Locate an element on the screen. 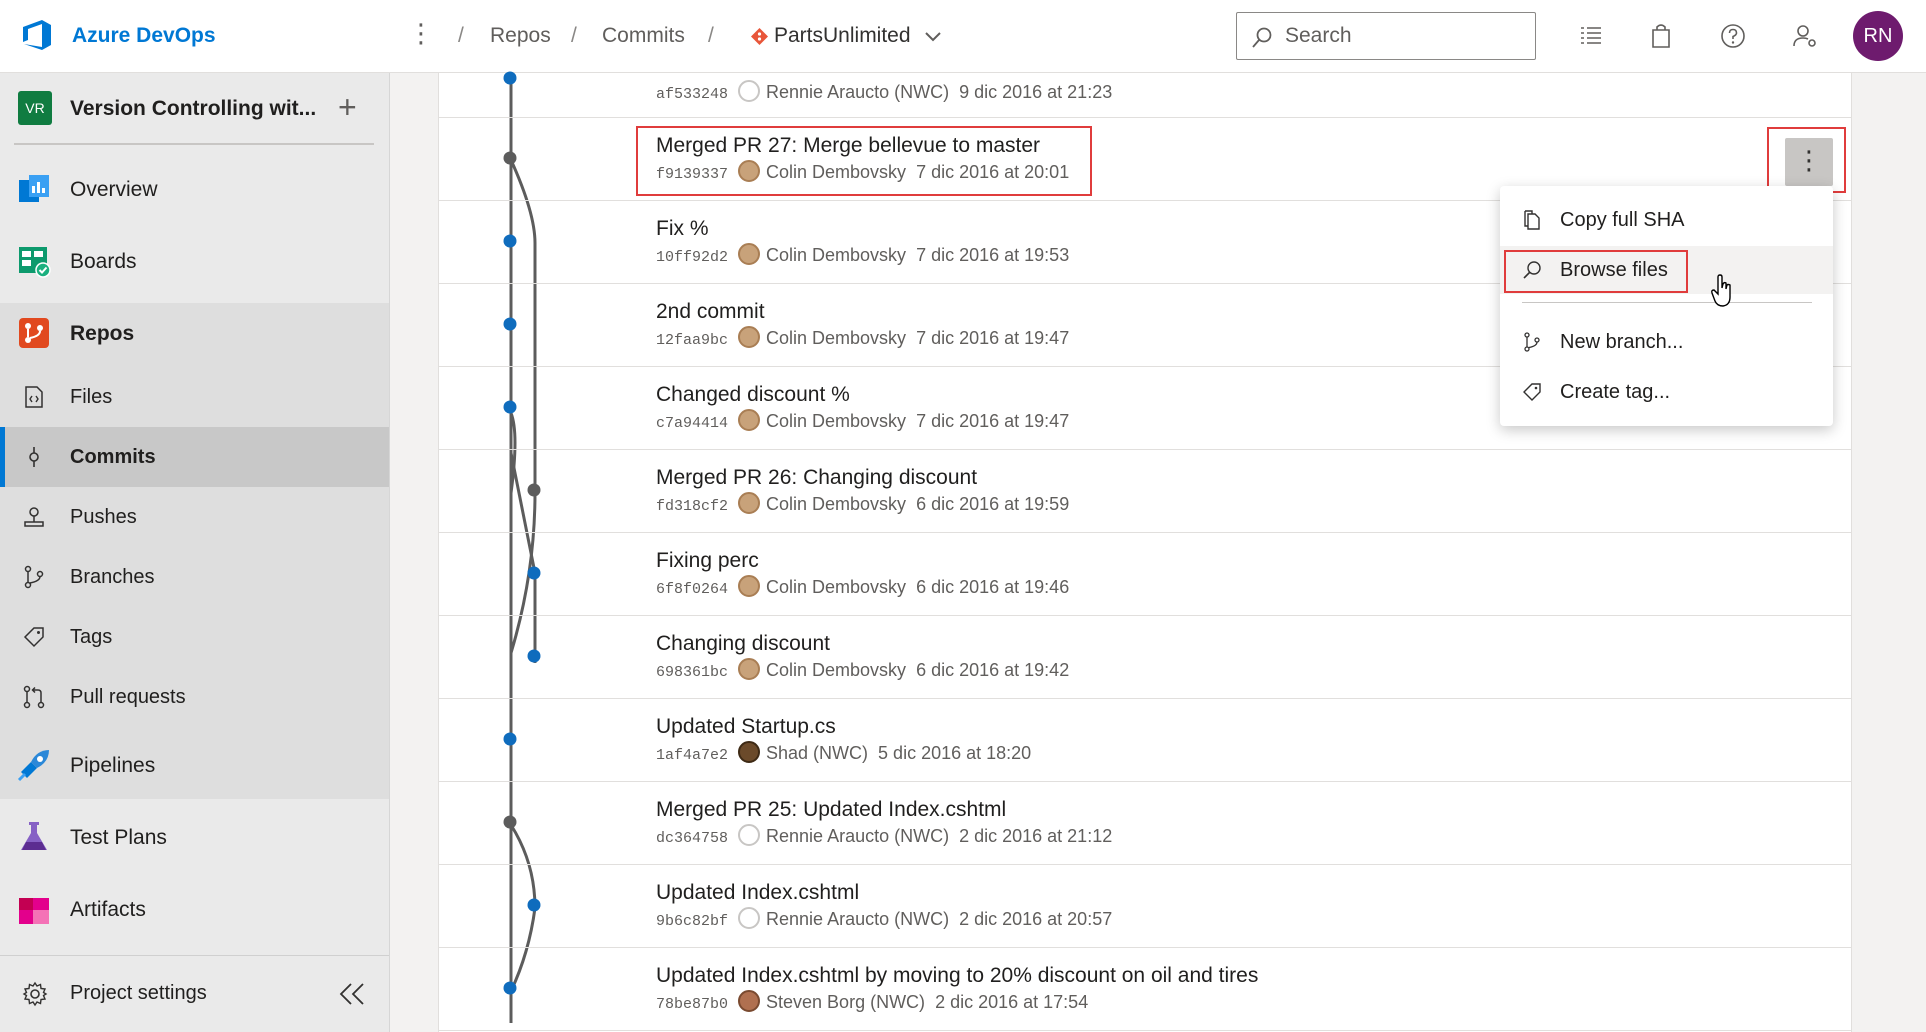  project-settings: Project settings is located at coordinates (194, 993).